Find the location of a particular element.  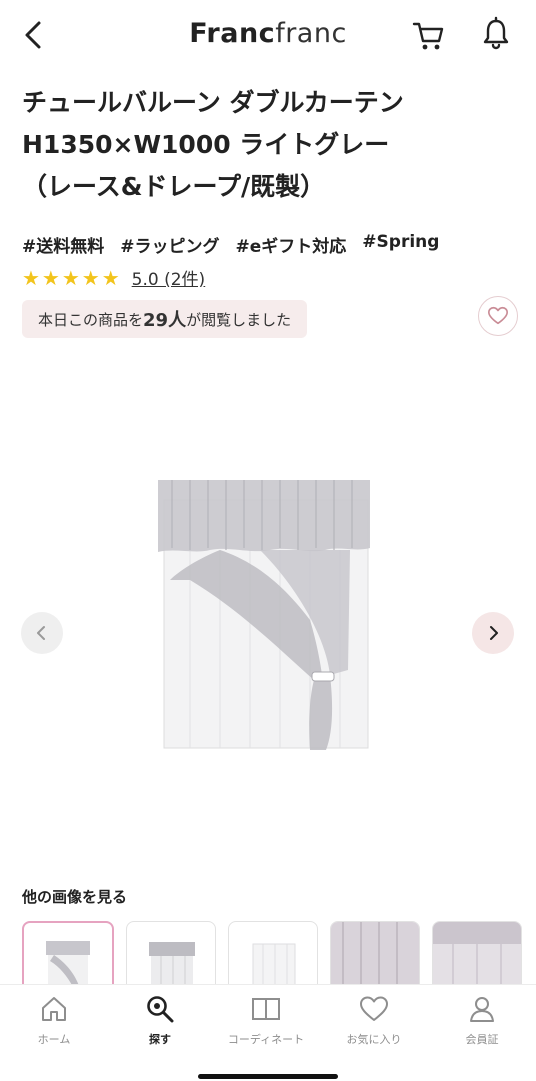

bell-icon is located at coordinates (496, 33).